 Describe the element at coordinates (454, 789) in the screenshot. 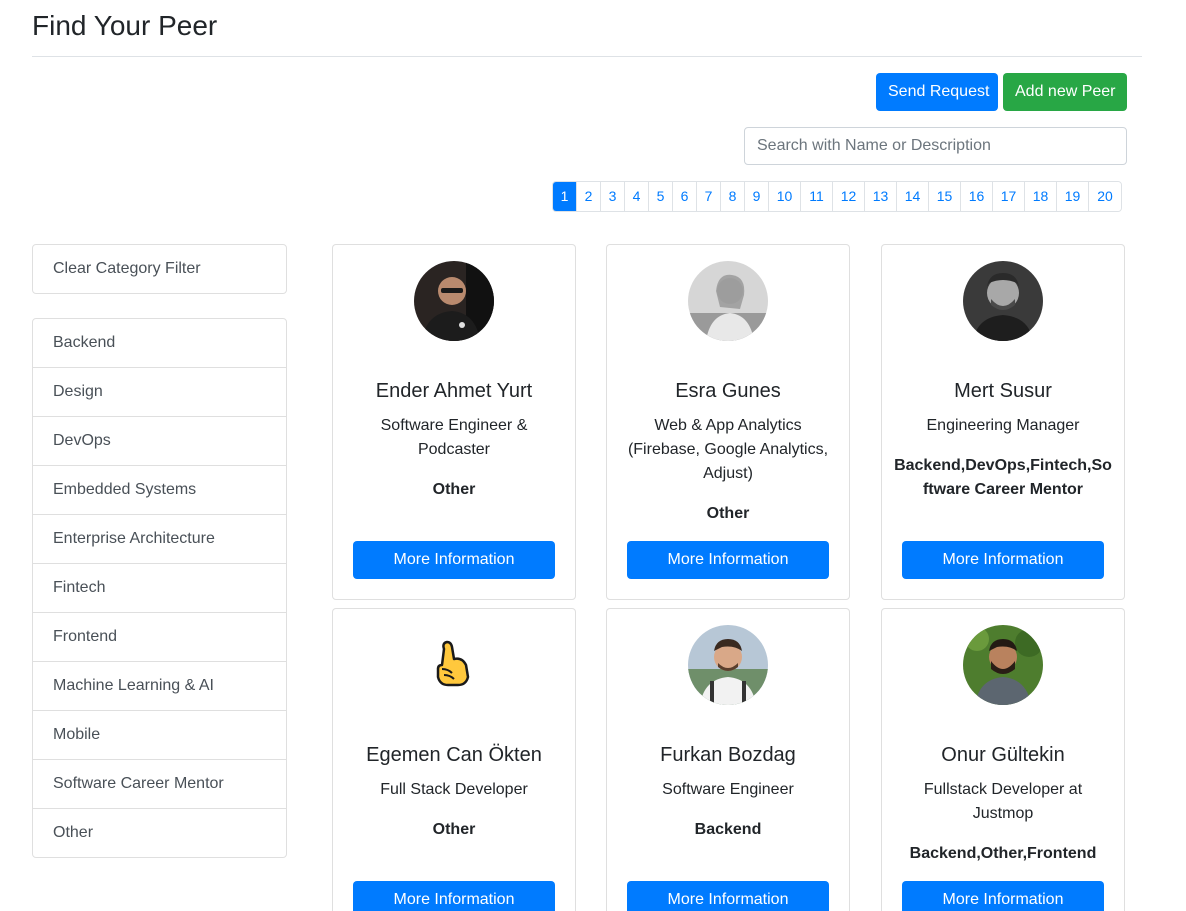

I see `peer-description: Full Stack Developer` at that location.